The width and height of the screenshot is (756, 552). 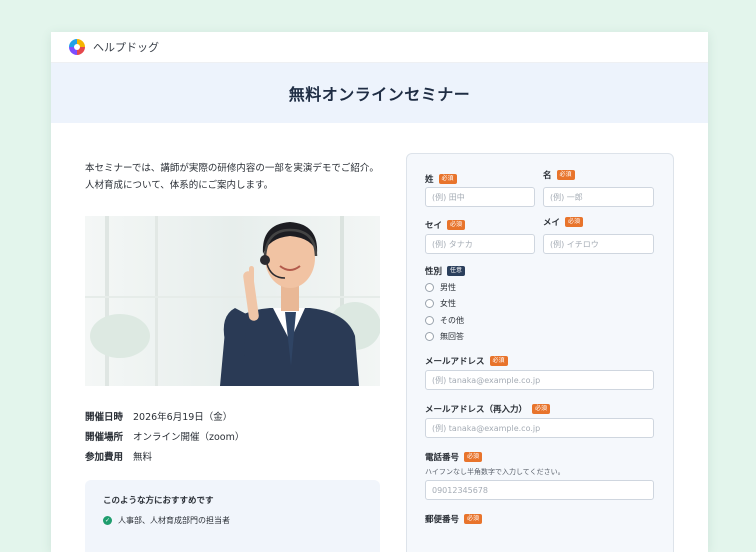 I want to click on info-key: 開催日時, so click(x=104, y=417).